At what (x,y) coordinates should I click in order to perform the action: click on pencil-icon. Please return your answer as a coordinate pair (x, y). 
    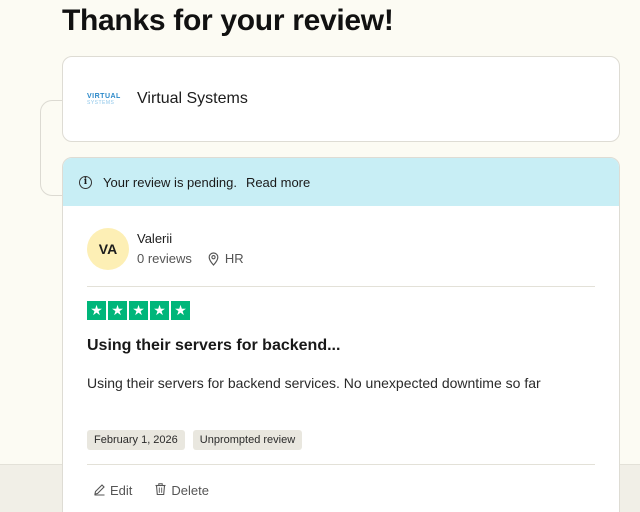
    Looking at the image, I should click on (99, 491).